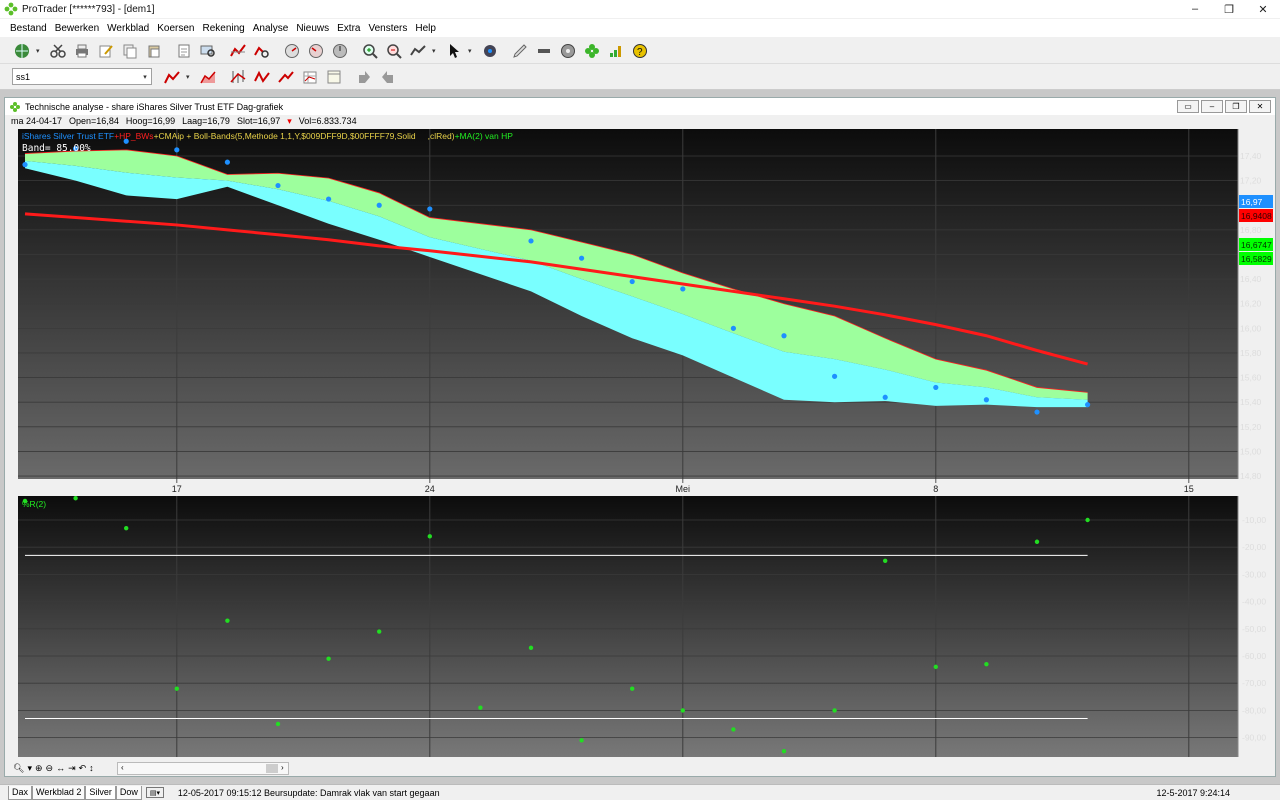 This screenshot has height=800, width=1280. What do you see at coordinates (223, 28) in the screenshot?
I see `menu-rekening: Rekening` at bounding box center [223, 28].